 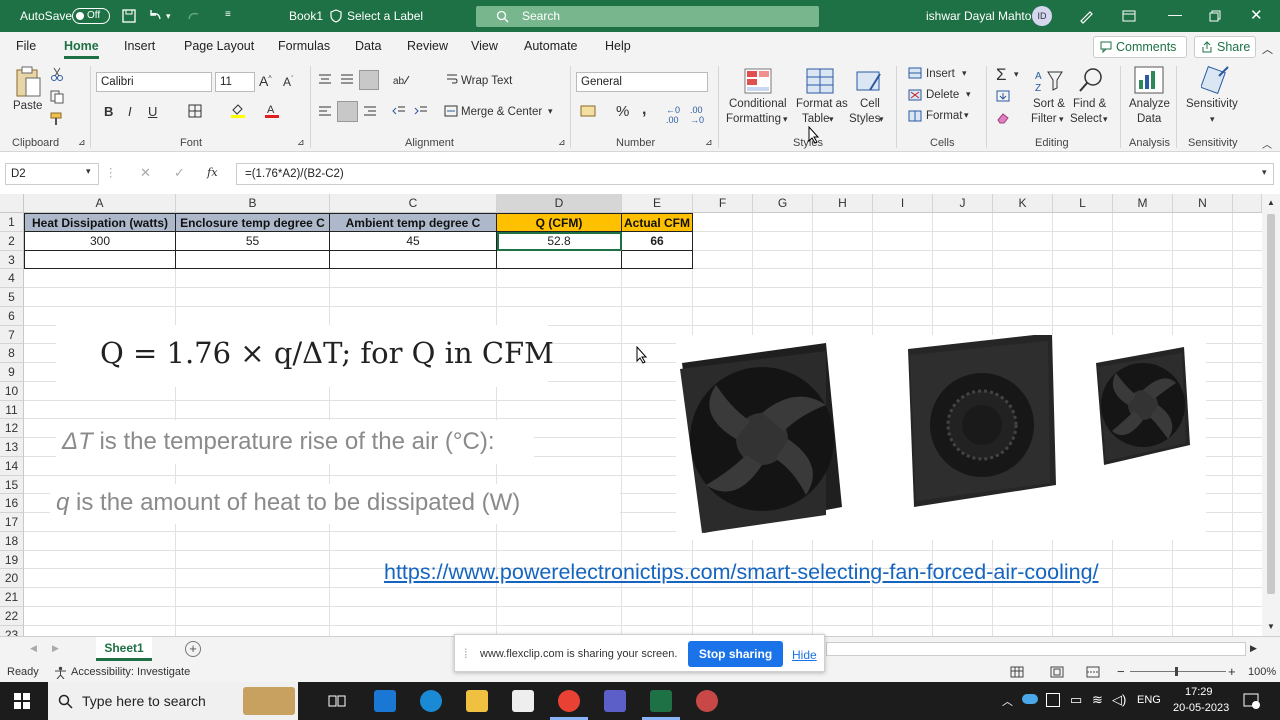 What do you see at coordinates (1212, 104) in the screenshot?
I see `sensitivity-button: Sensitivity` at bounding box center [1212, 104].